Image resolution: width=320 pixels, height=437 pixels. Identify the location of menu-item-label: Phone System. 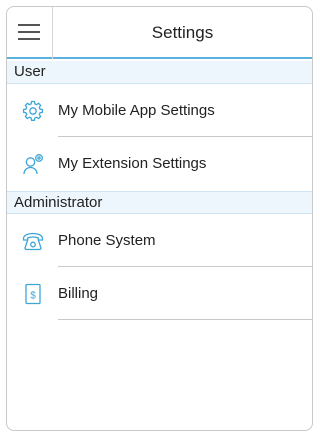
(107, 240).